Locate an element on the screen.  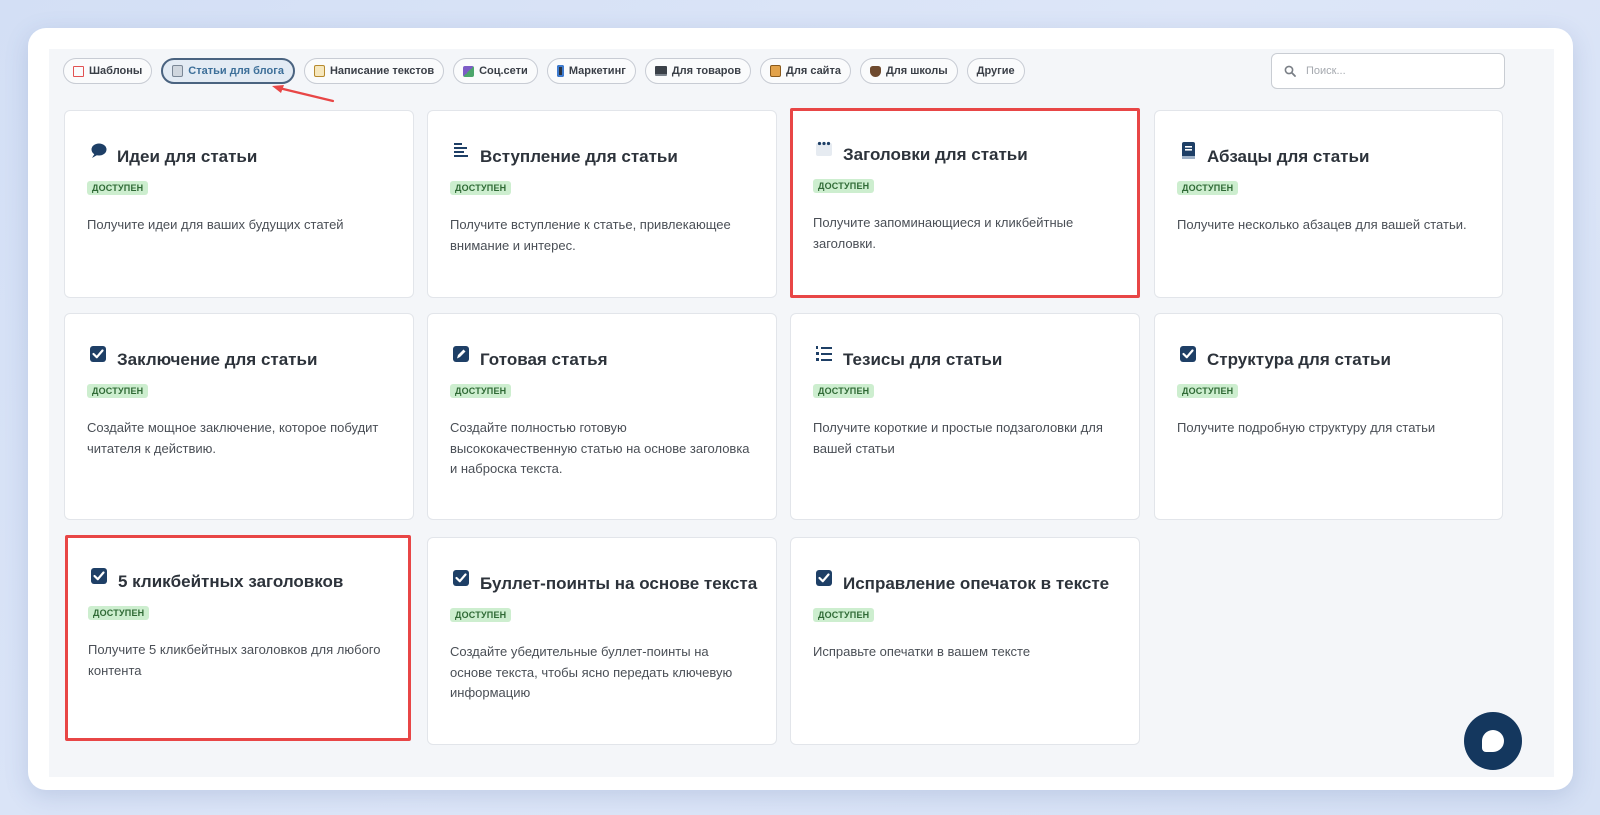
tab-social: Соц.сети is located at coordinates (495, 71).